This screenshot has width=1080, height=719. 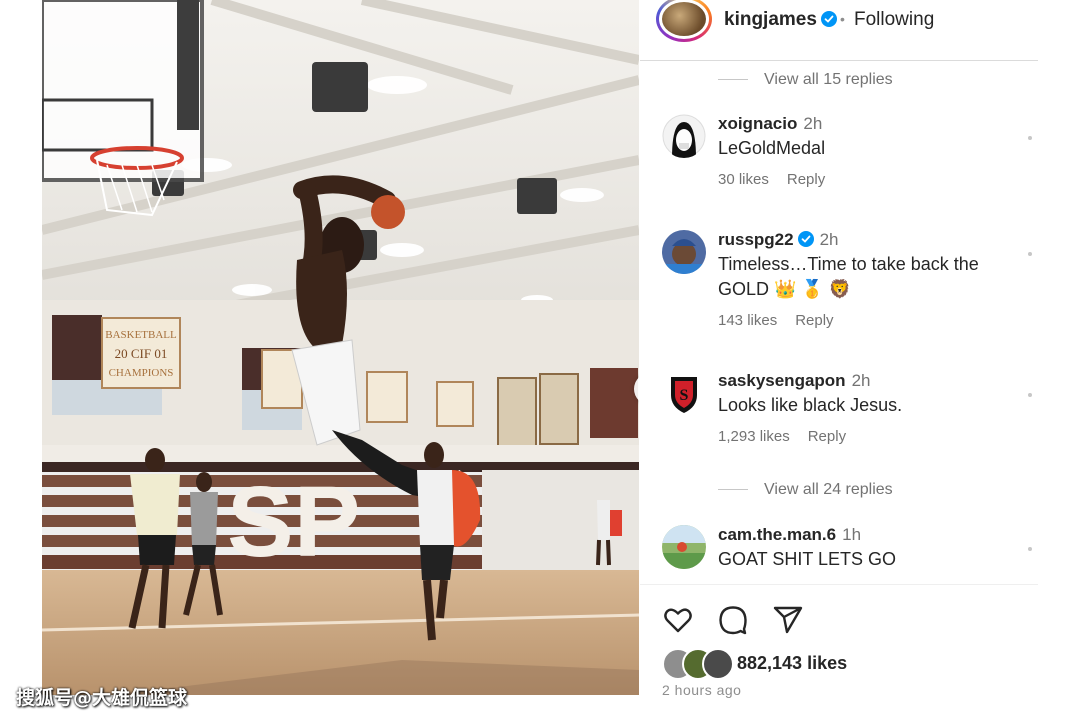 What do you see at coordinates (805, 80) in the screenshot?
I see `view-replies-button: View all 15 replies` at bounding box center [805, 80].